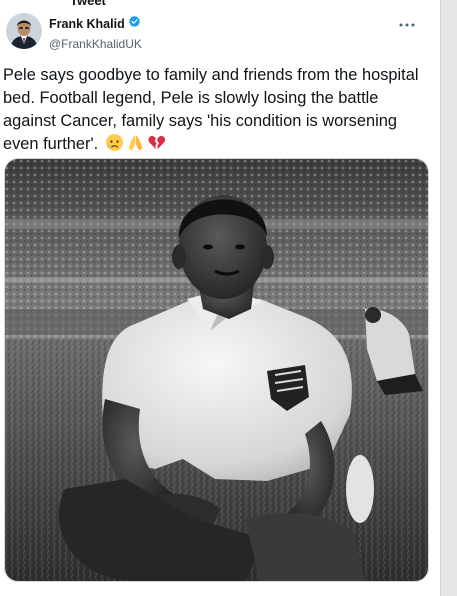 This screenshot has height=596, width=457. Describe the element at coordinates (24, 31) in the screenshot. I see `avatar` at that location.